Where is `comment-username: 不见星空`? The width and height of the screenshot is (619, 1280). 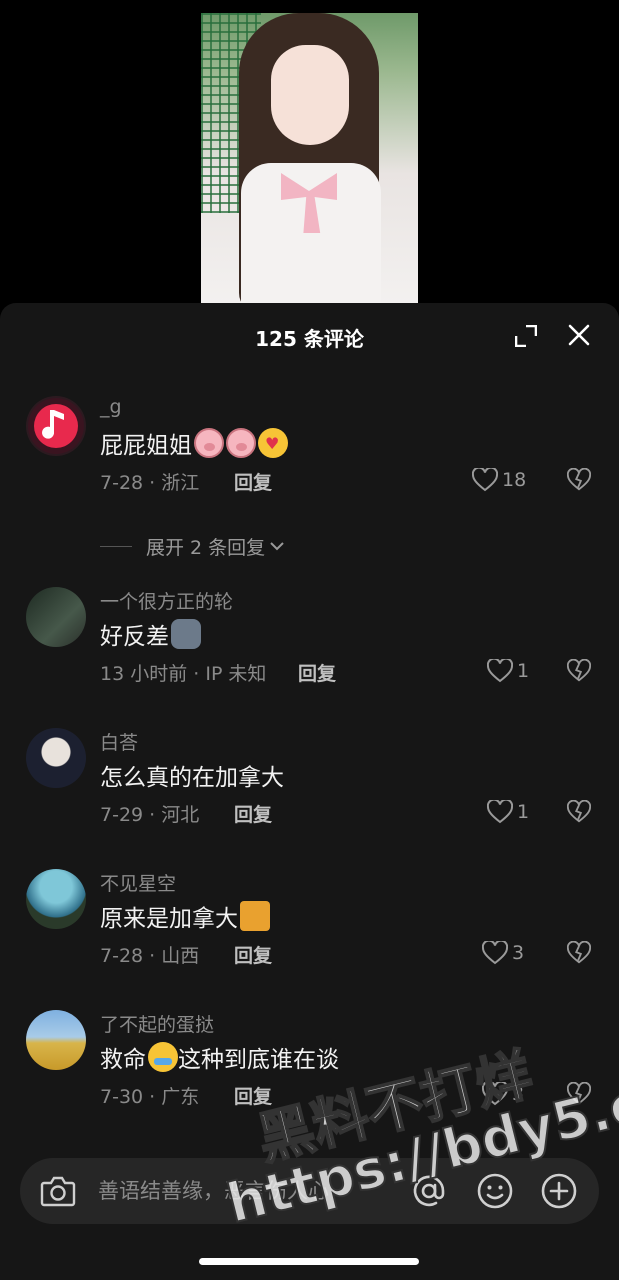
comment-username: 不见星空 is located at coordinates (138, 882).